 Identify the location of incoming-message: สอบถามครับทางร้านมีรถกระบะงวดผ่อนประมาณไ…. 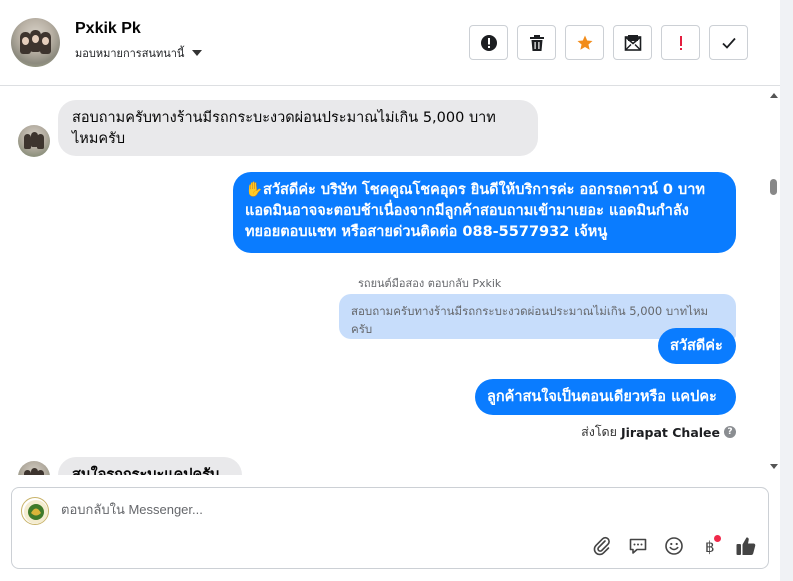
(298, 128).